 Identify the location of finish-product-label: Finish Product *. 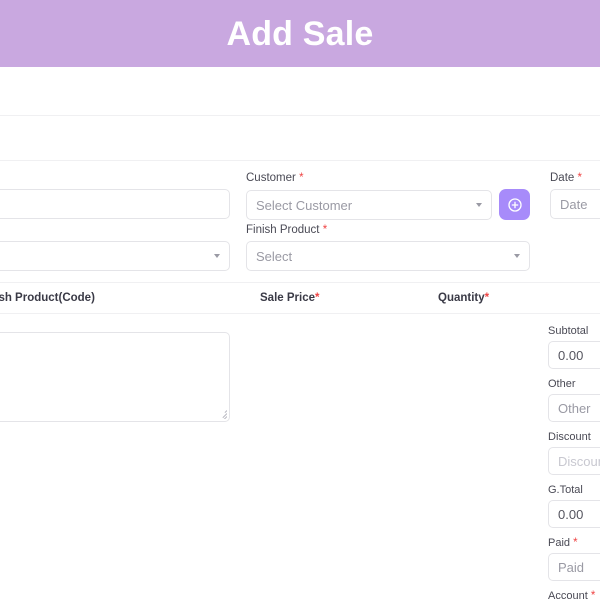
(388, 230).